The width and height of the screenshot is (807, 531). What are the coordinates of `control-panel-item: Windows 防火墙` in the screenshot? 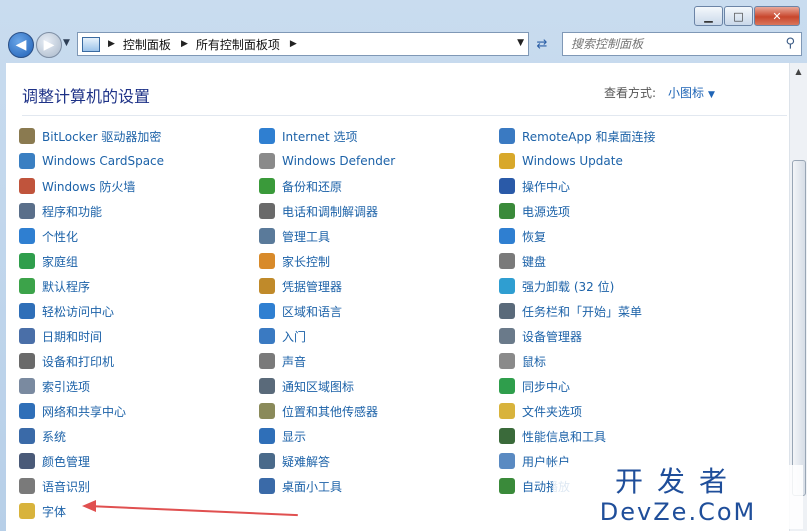 It's located at (77, 186).